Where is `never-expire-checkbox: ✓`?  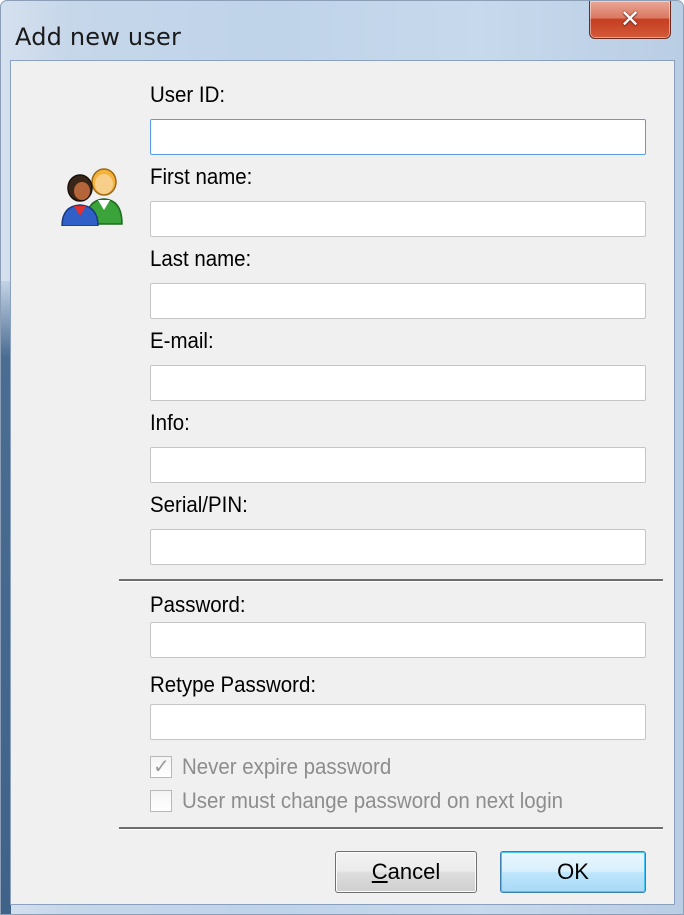
never-expire-checkbox: ✓ is located at coordinates (161, 766).